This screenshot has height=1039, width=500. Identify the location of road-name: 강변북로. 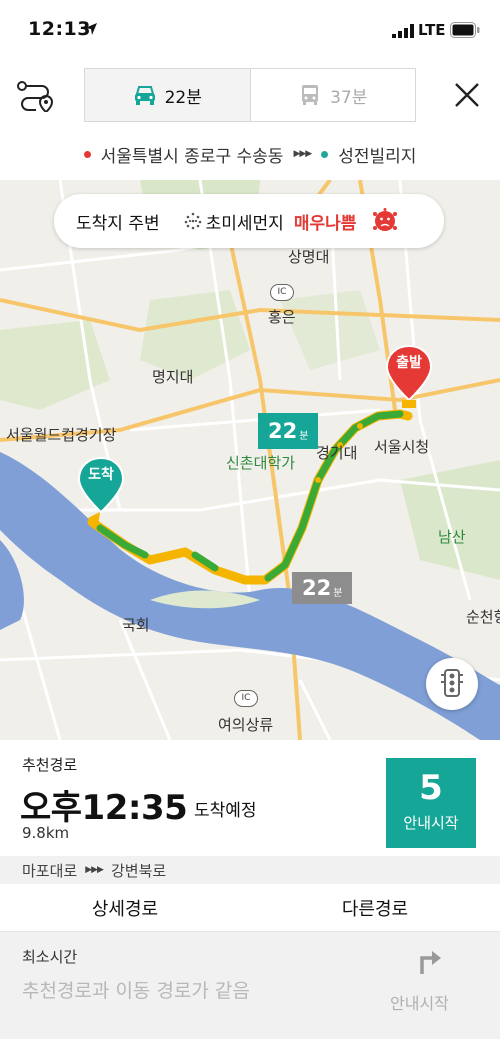
(138, 870).